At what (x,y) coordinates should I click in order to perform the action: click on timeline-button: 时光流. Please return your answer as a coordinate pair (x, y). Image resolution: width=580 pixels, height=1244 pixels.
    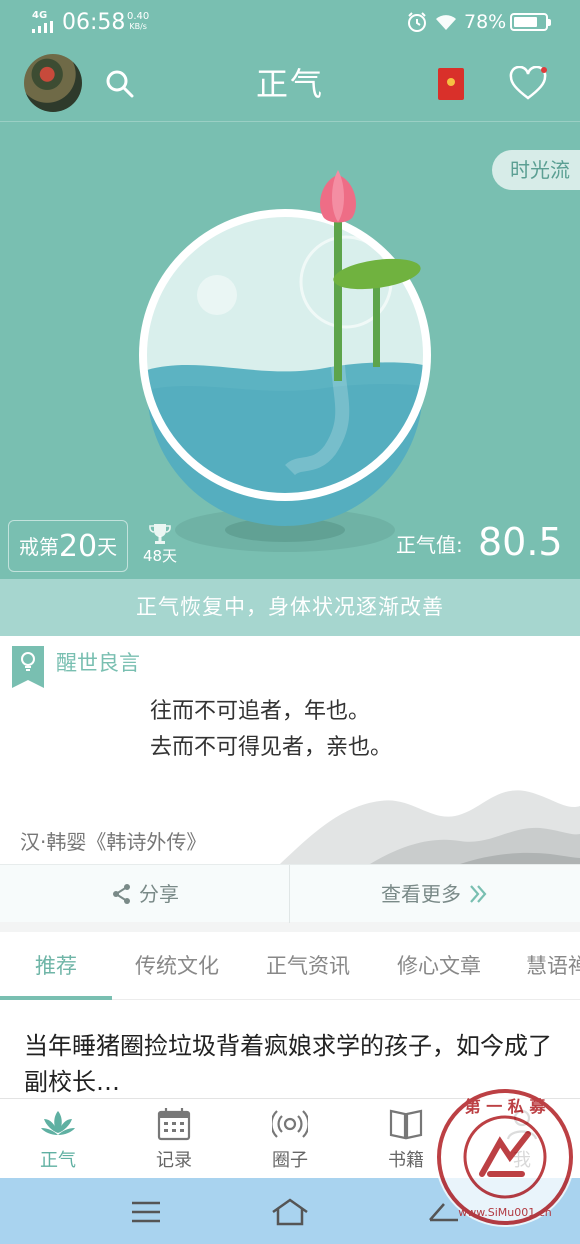
    Looking at the image, I should click on (536, 170).